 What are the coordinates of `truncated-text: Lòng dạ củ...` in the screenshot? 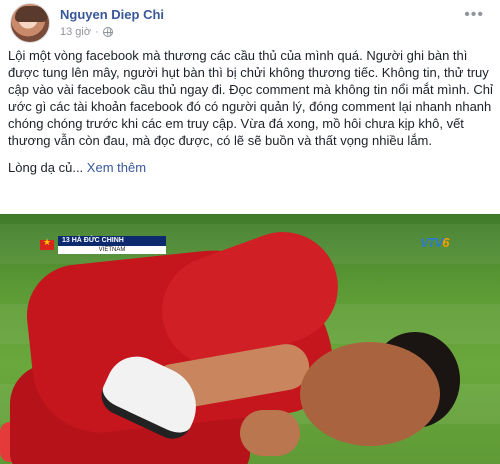 It's located at (46, 167).